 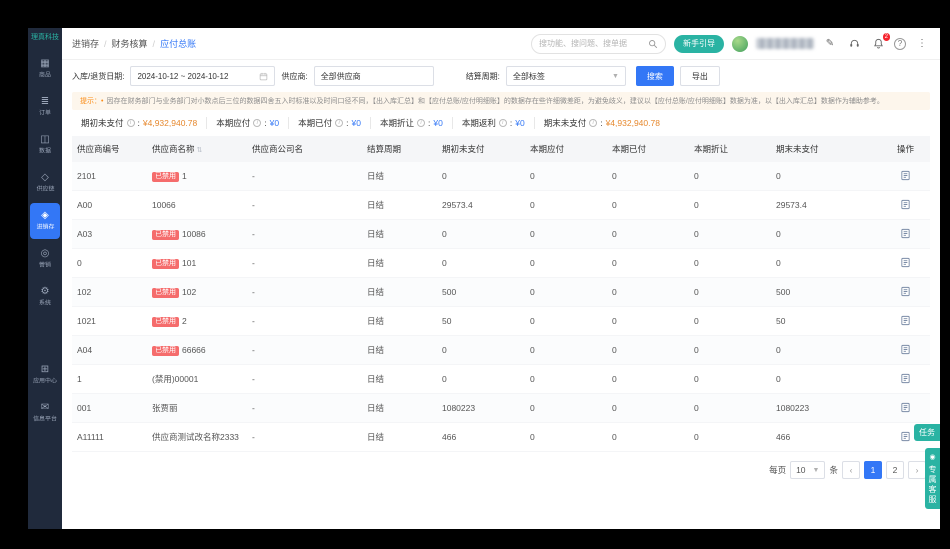 I want to click on sidebar-item: ▦ 商品, so click(x=45, y=69).